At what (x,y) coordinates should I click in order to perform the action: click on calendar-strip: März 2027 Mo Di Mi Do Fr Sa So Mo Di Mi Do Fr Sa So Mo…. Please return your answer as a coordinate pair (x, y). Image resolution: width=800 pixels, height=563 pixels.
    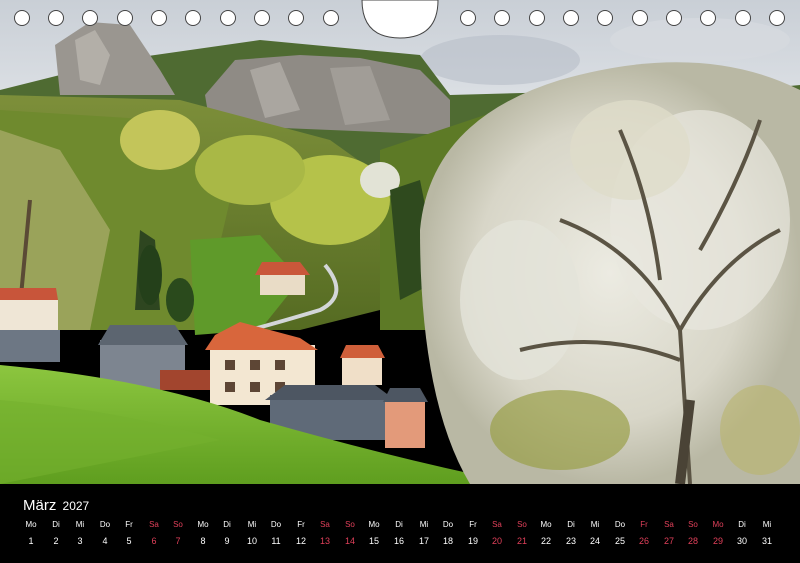
    Looking at the image, I should click on (400, 523).